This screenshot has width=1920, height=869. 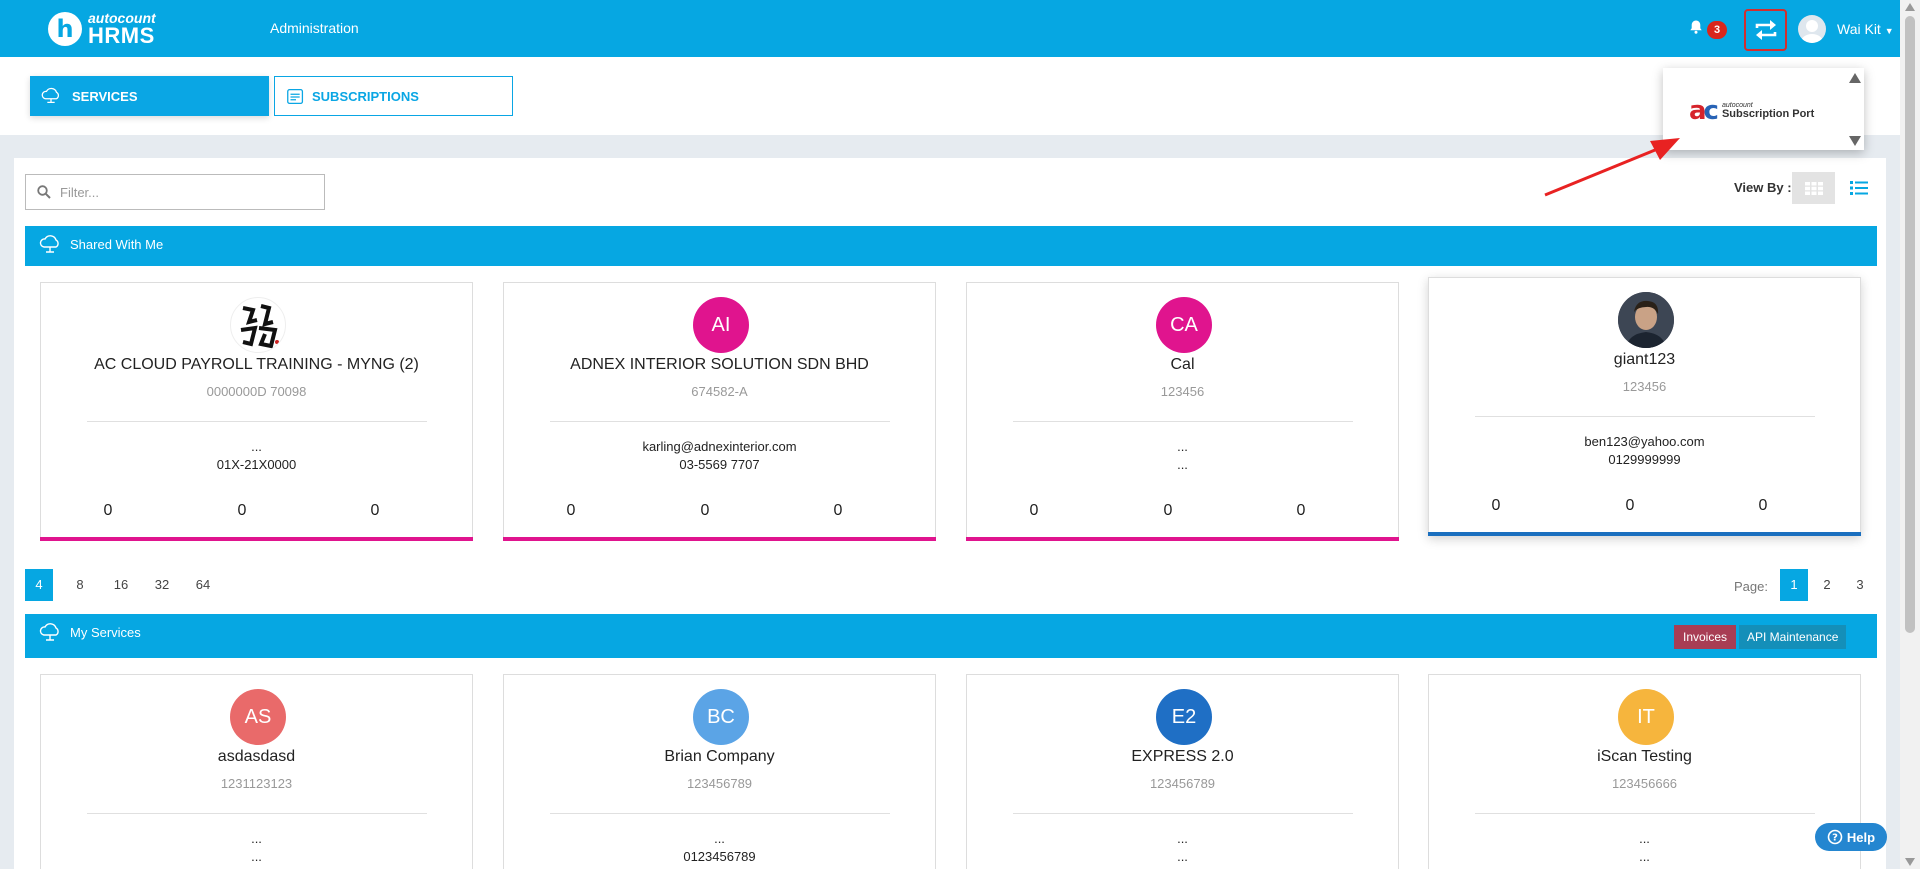 I want to click on company-phone: 0123456789, so click(x=719, y=856).